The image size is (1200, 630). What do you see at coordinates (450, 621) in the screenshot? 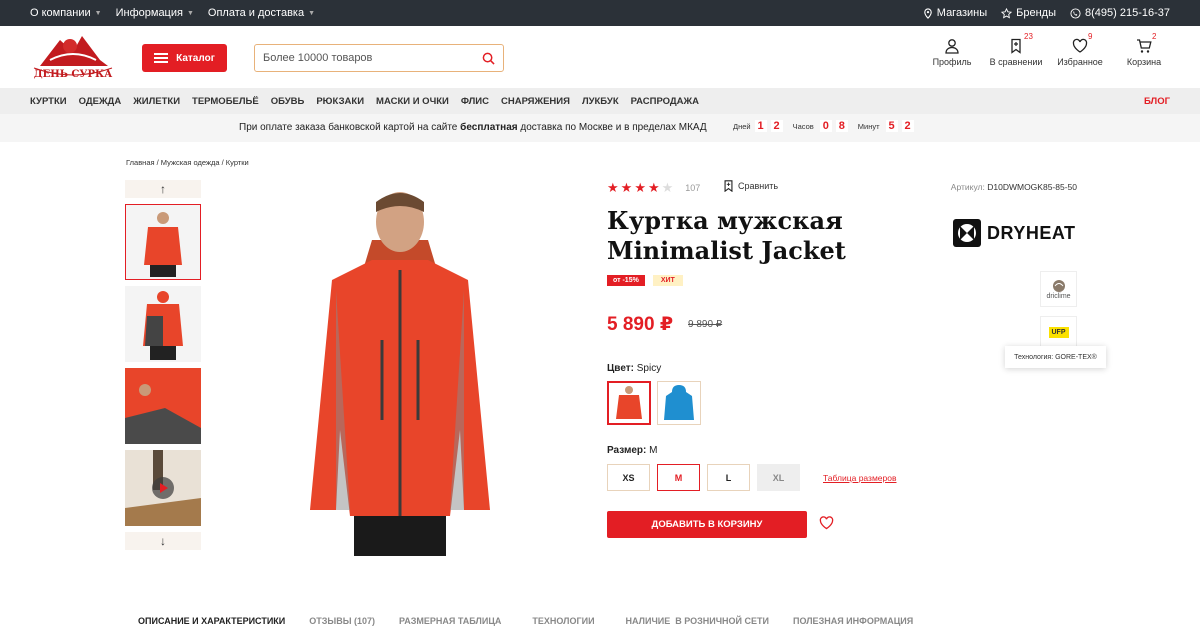
I see `tab-size-table: РАЗМЕРНАЯ ТАБЛИЦА` at bounding box center [450, 621].